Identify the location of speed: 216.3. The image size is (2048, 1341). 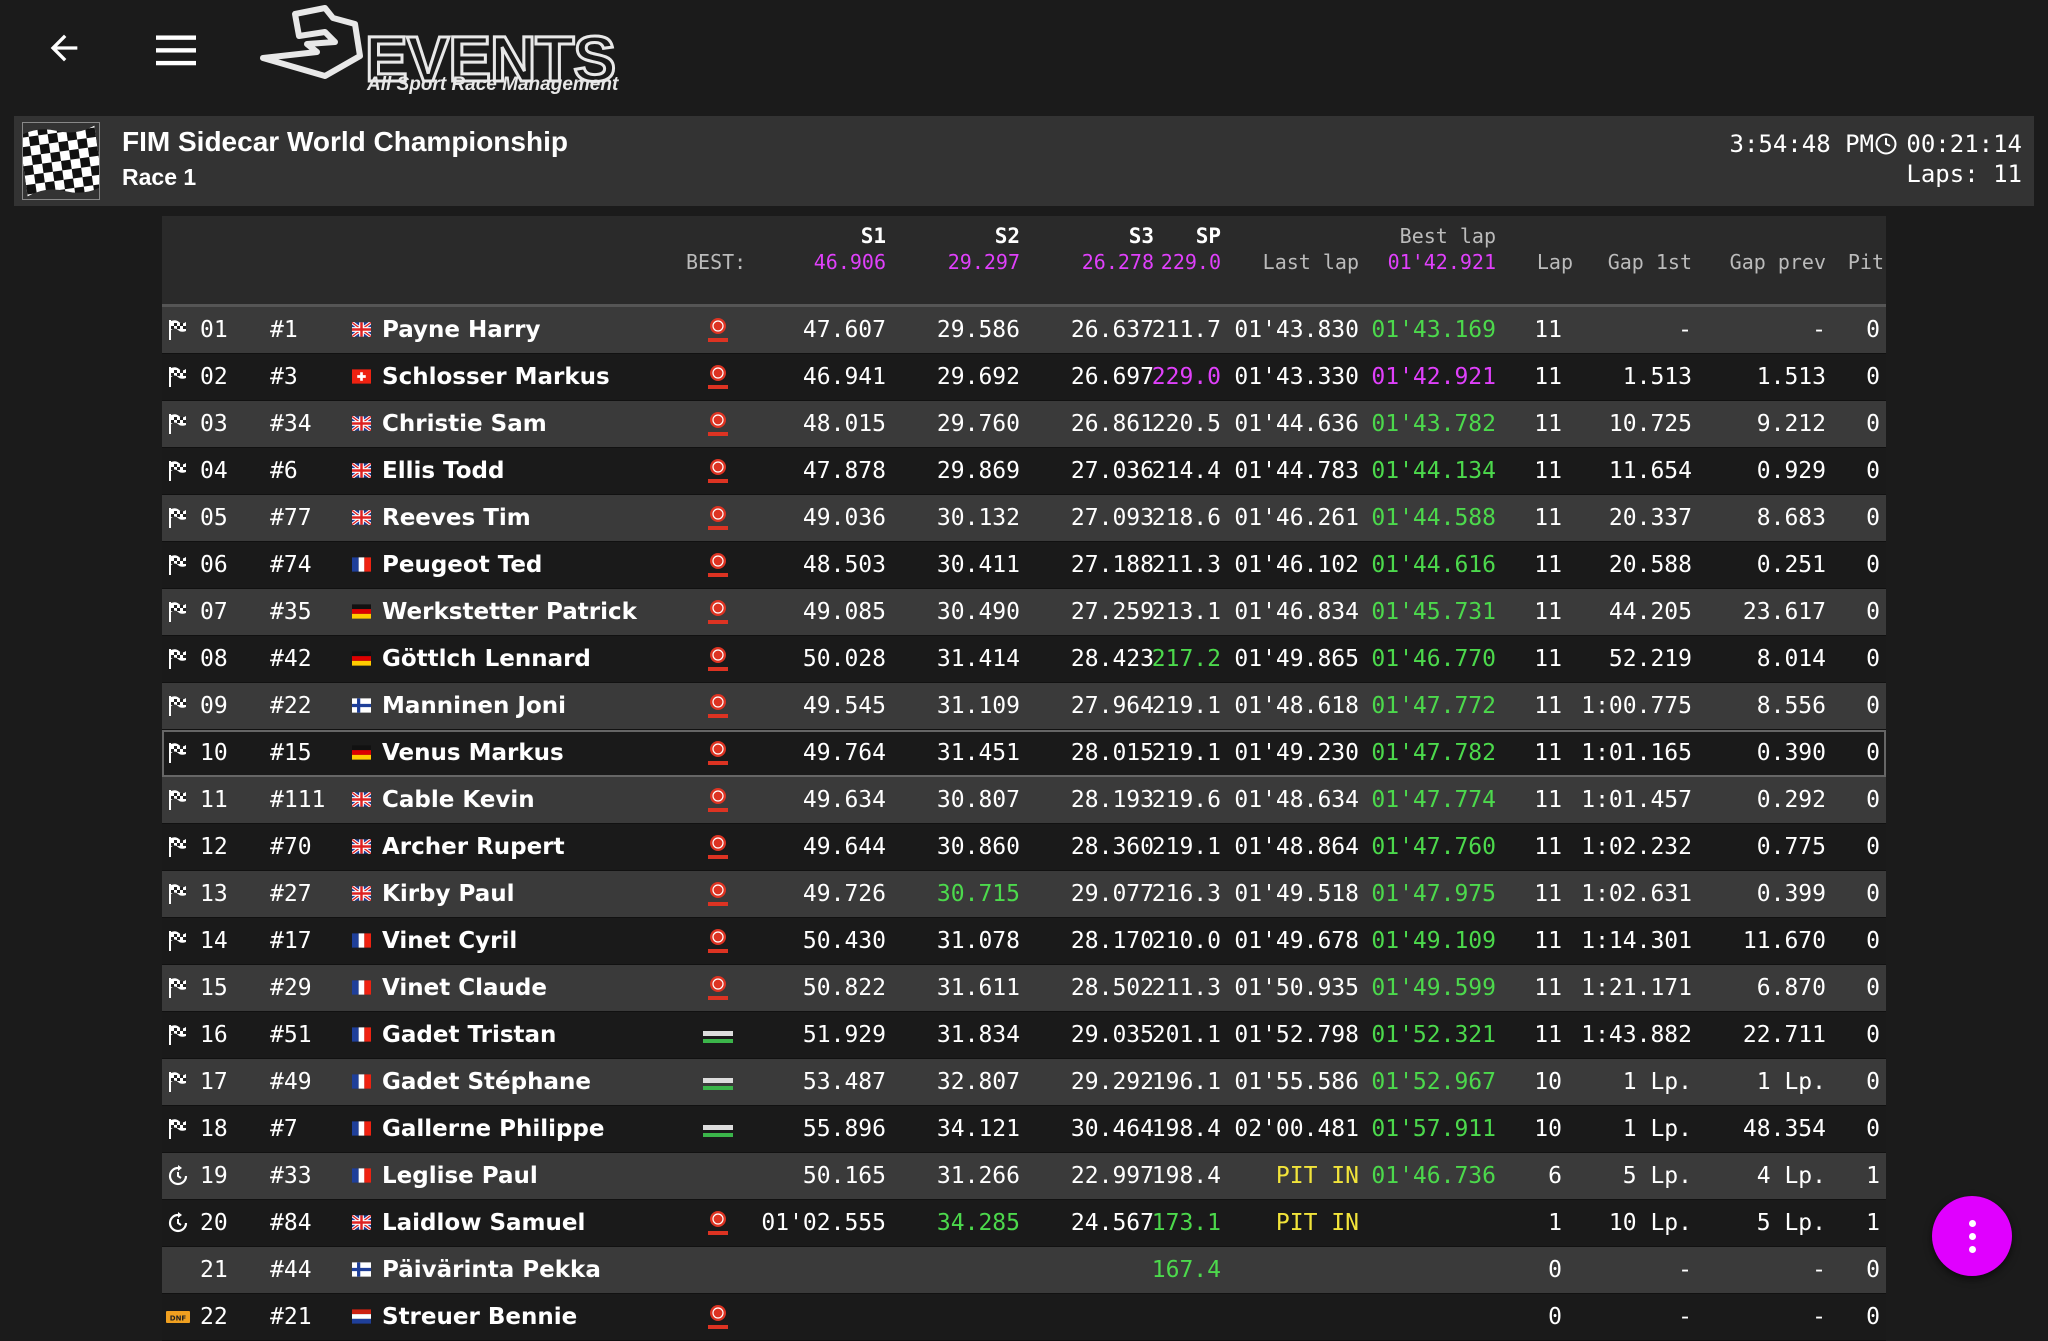
(1186, 894).